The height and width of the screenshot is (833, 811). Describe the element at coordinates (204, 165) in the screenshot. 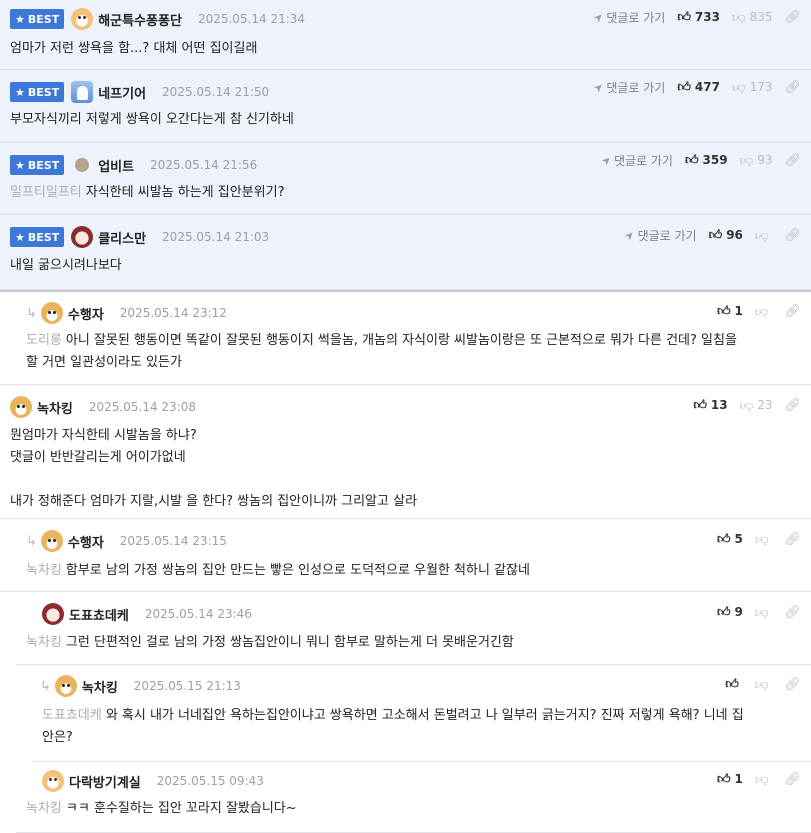

I see `comment-date: 2025.05.14 21:56` at that location.